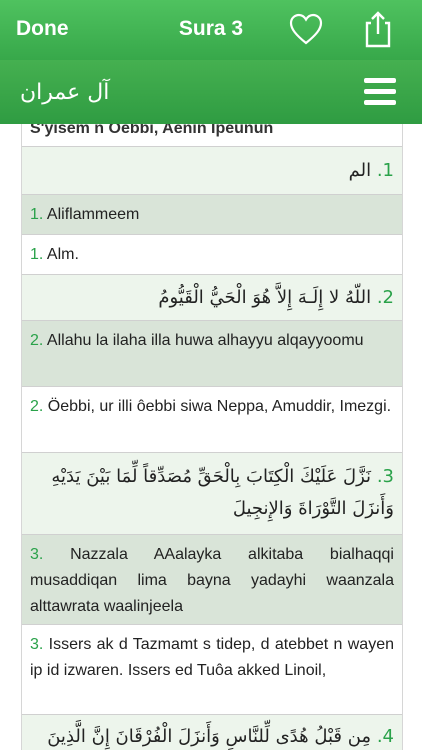 The height and width of the screenshot is (750, 422). What do you see at coordinates (65, 92) in the screenshot?
I see `surah-name-arabic: آل عمران` at bounding box center [65, 92].